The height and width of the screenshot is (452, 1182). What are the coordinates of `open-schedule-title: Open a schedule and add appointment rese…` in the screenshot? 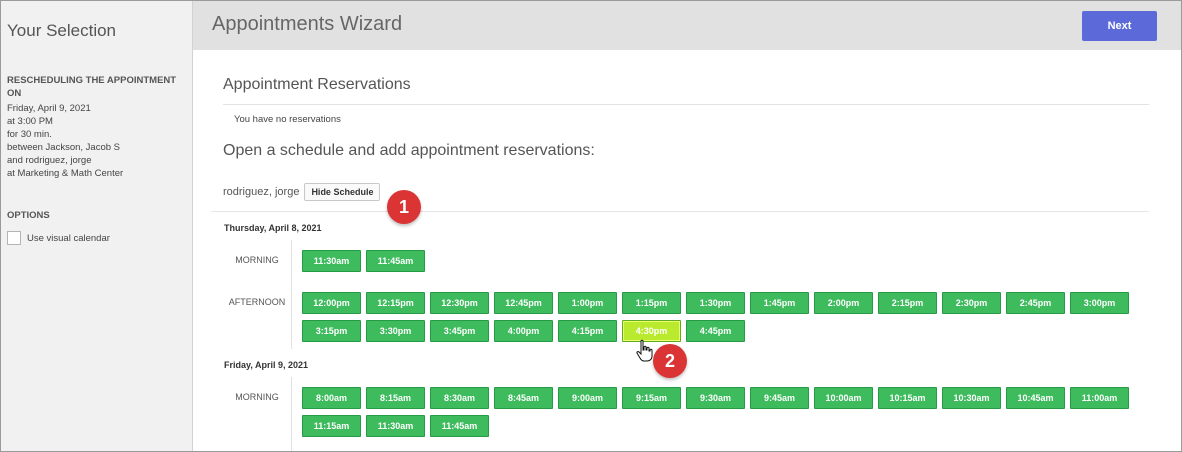 It's located at (409, 150).